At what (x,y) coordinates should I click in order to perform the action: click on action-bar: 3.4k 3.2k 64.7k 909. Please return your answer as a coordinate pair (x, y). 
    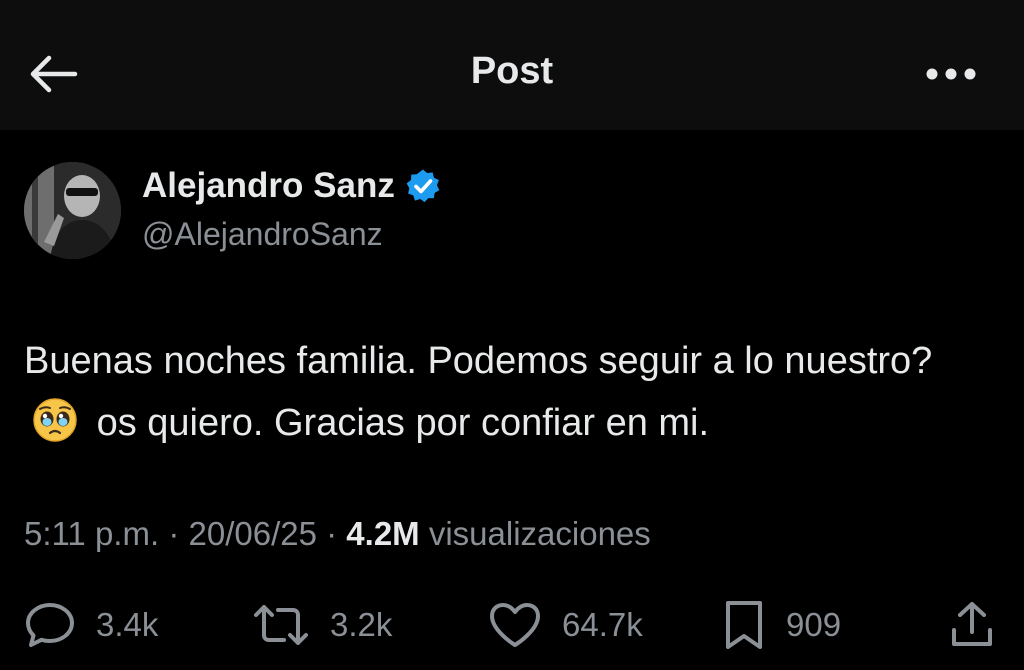
    Looking at the image, I should click on (512, 625).